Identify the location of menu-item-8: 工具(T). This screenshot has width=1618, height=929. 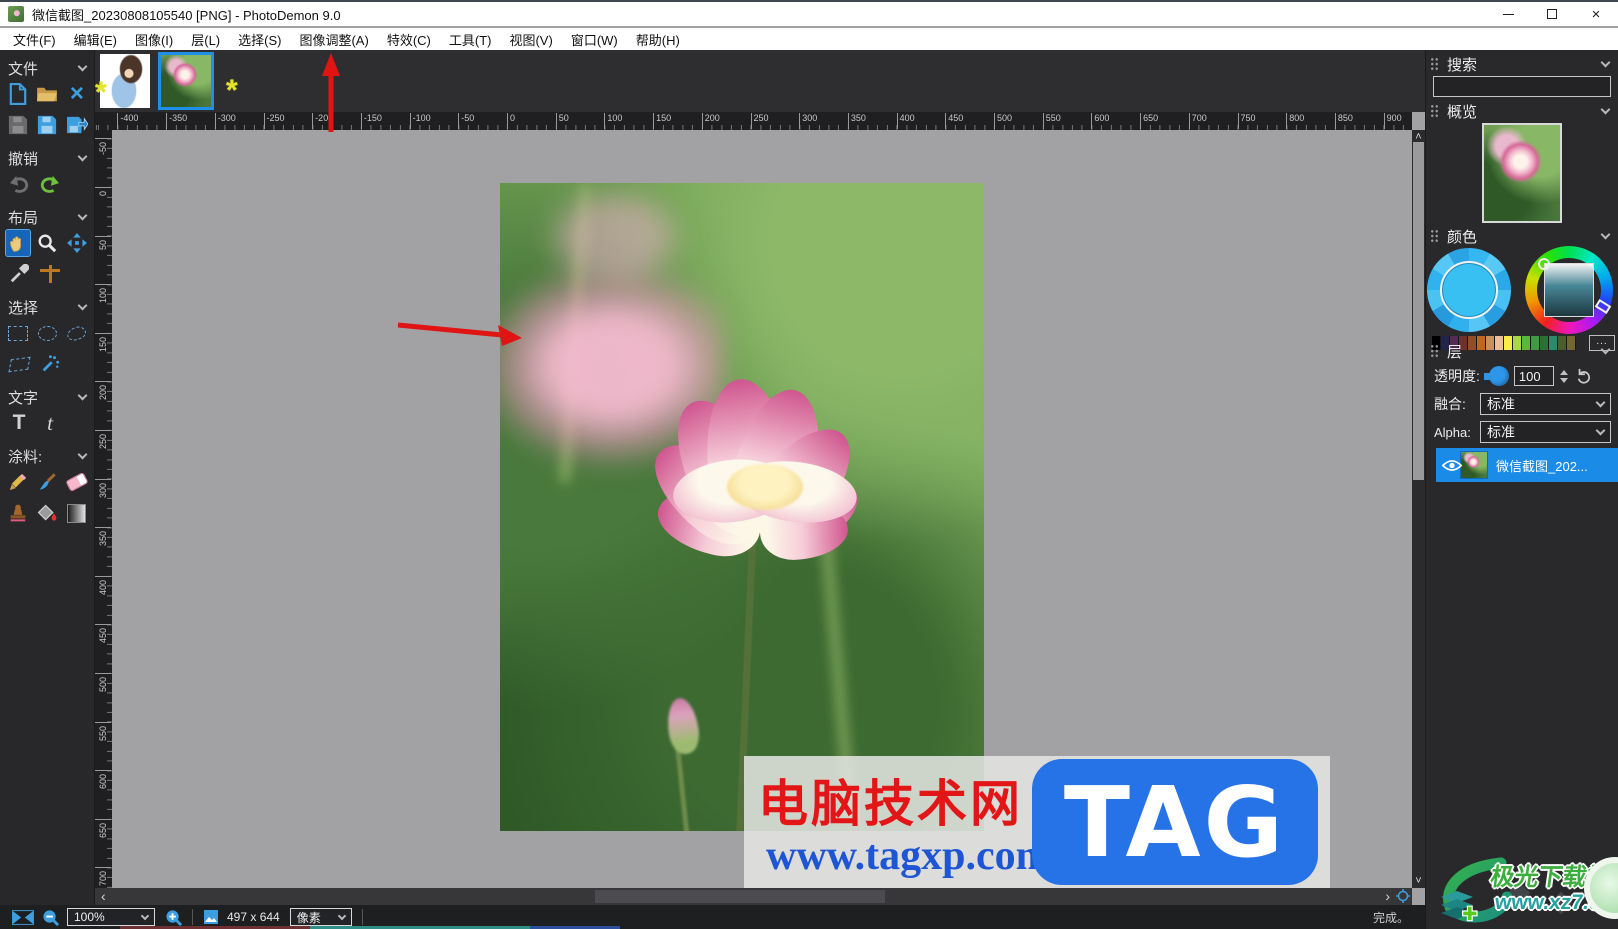
(470, 39).